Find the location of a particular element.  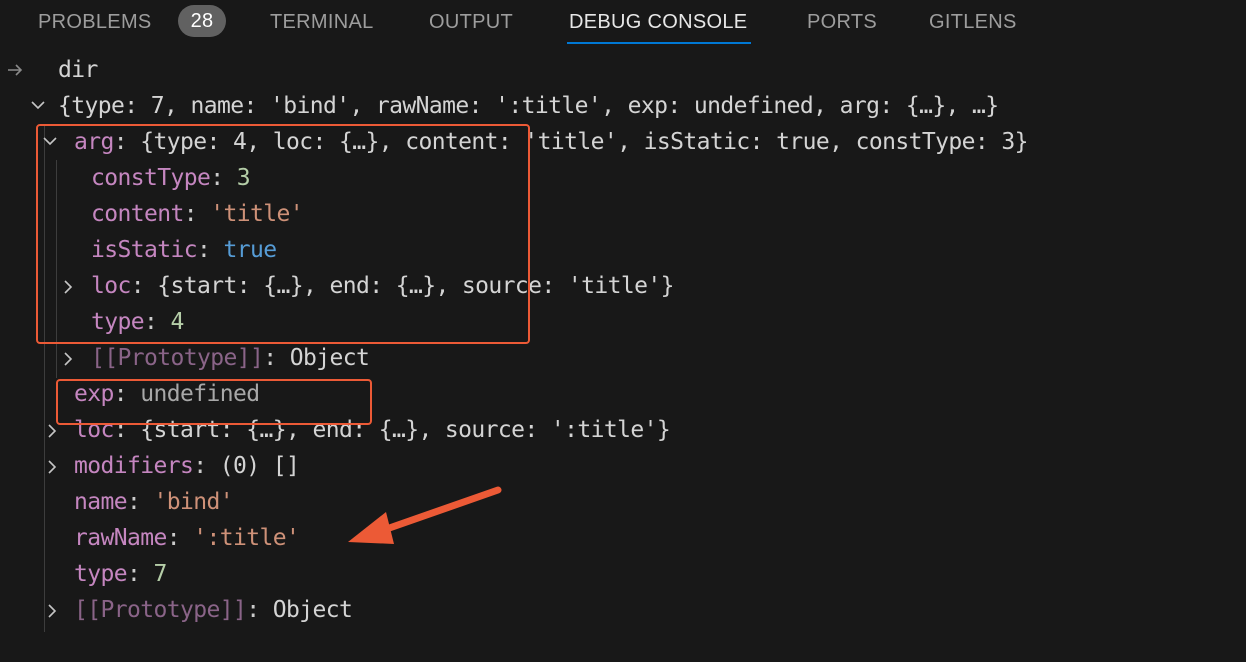

input-arrow-icon is located at coordinates (15, 70).